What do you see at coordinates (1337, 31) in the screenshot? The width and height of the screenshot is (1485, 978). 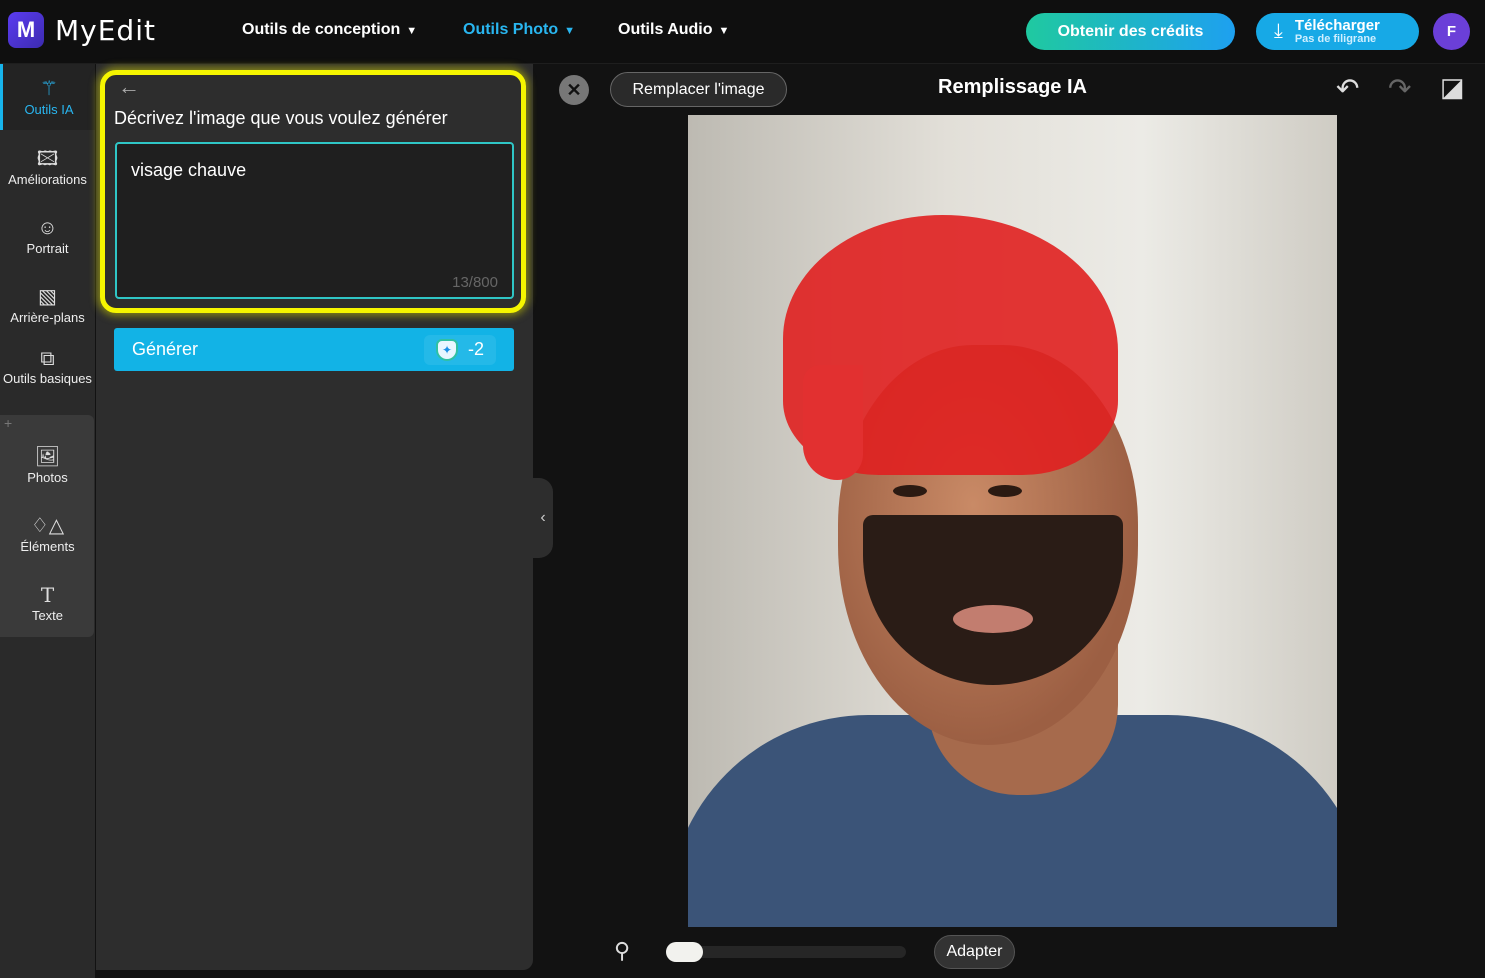 I see `download-button: ⤓ Télécharger Pas de filigrane` at bounding box center [1337, 31].